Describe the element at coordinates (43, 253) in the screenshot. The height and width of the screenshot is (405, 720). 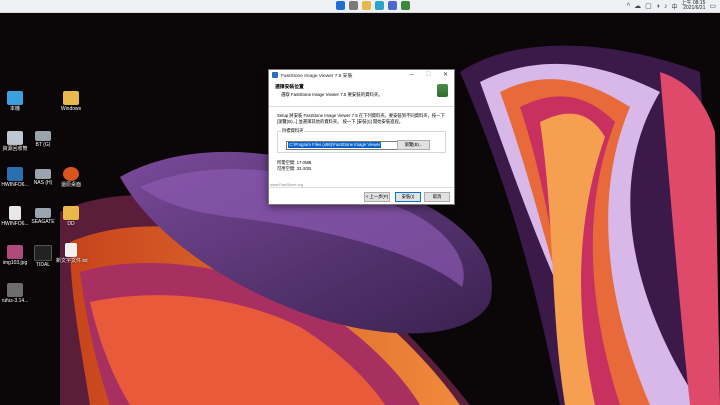
I see `tidal-icon` at that location.